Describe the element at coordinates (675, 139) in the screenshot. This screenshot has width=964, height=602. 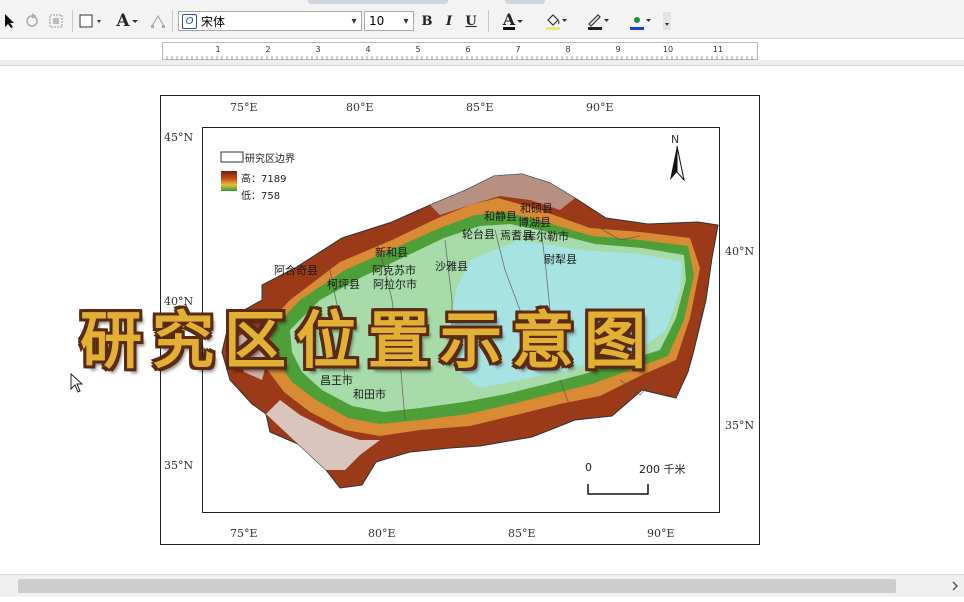
I see `north-arrow-label: N` at that location.